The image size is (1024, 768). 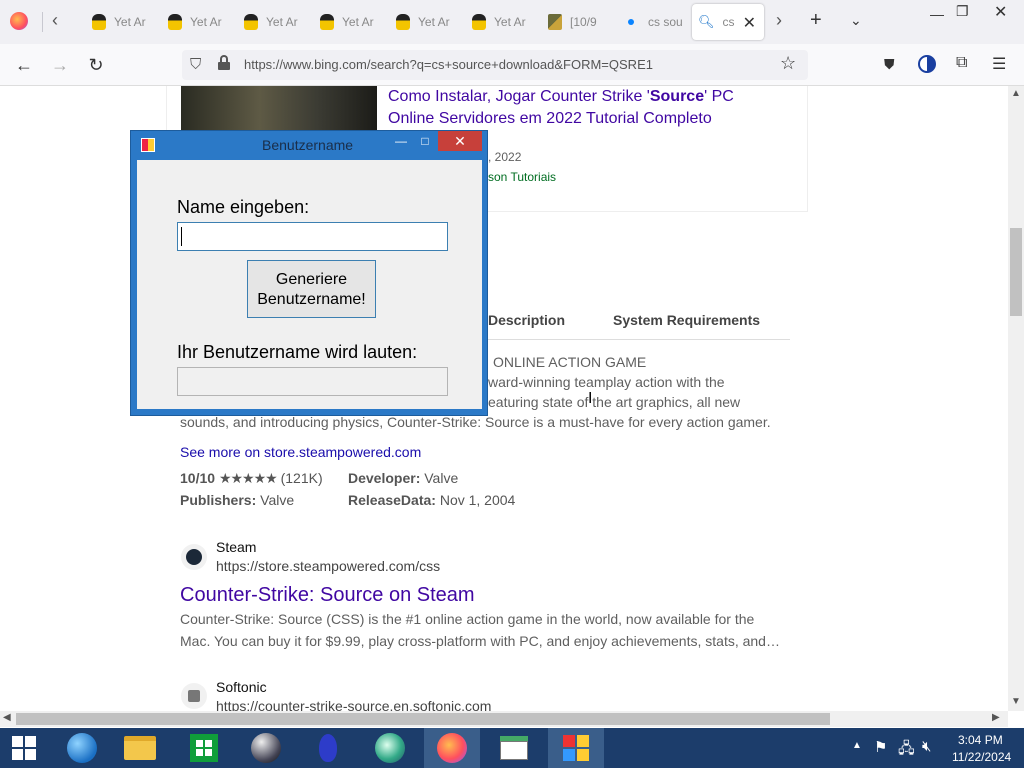 What do you see at coordinates (279, 109) in the screenshot?
I see `video-thumbnail` at bounding box center [279, 109].